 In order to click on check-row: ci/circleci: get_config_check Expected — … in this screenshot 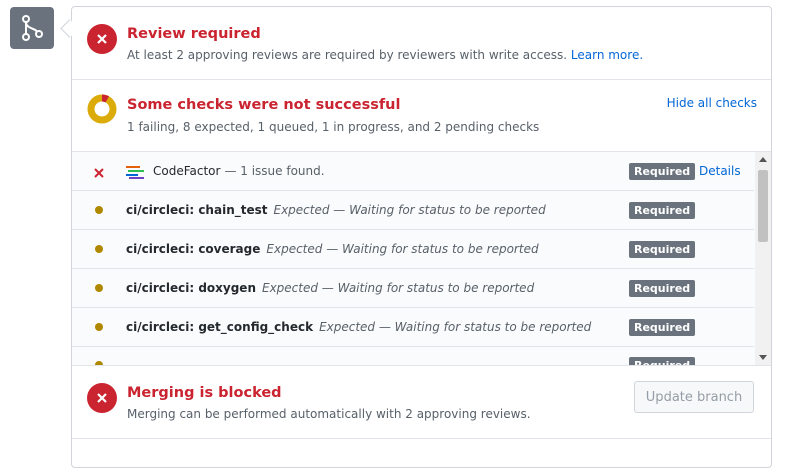, I will do `click(413, 327)`.